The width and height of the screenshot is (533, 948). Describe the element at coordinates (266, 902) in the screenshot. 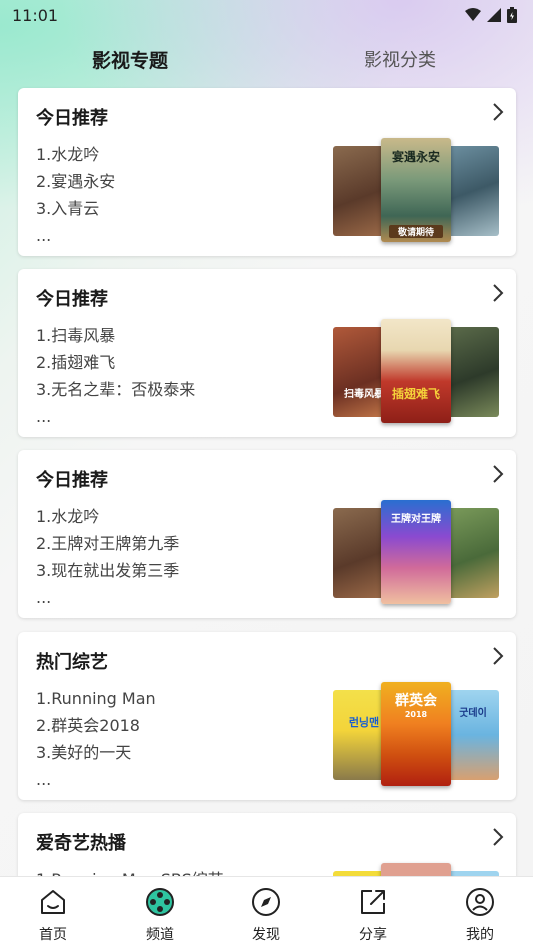

I see `compass-icon` at that location.